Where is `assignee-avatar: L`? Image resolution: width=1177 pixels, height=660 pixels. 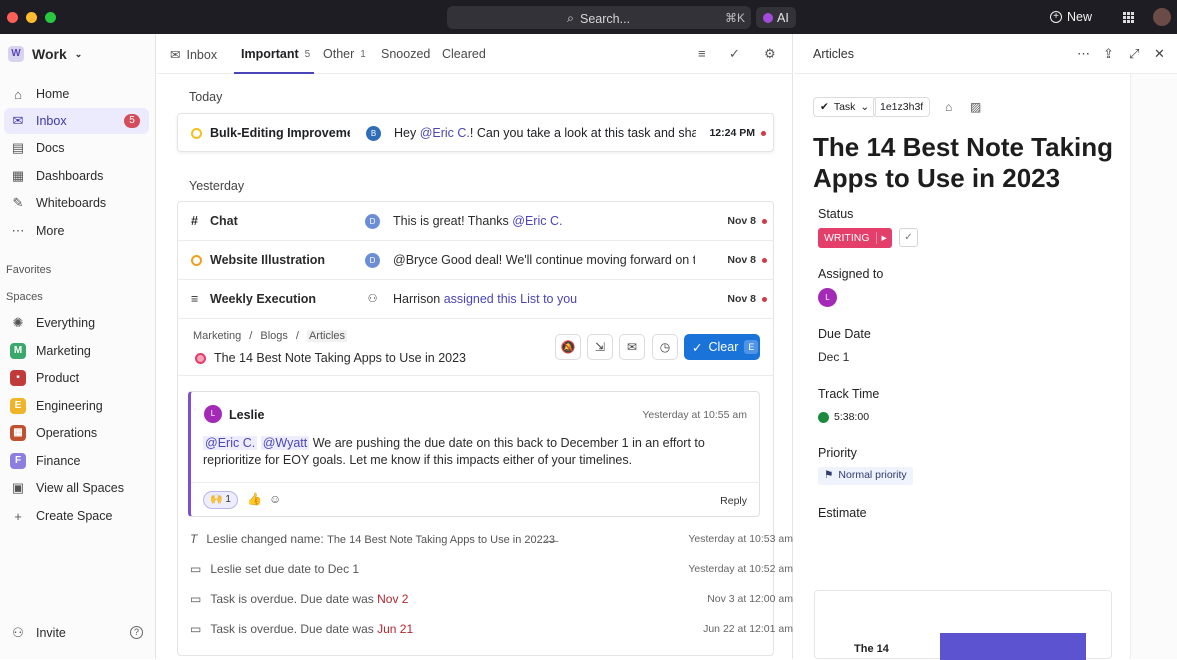 assignee-avatar: L is located at coordinates (827, 297).